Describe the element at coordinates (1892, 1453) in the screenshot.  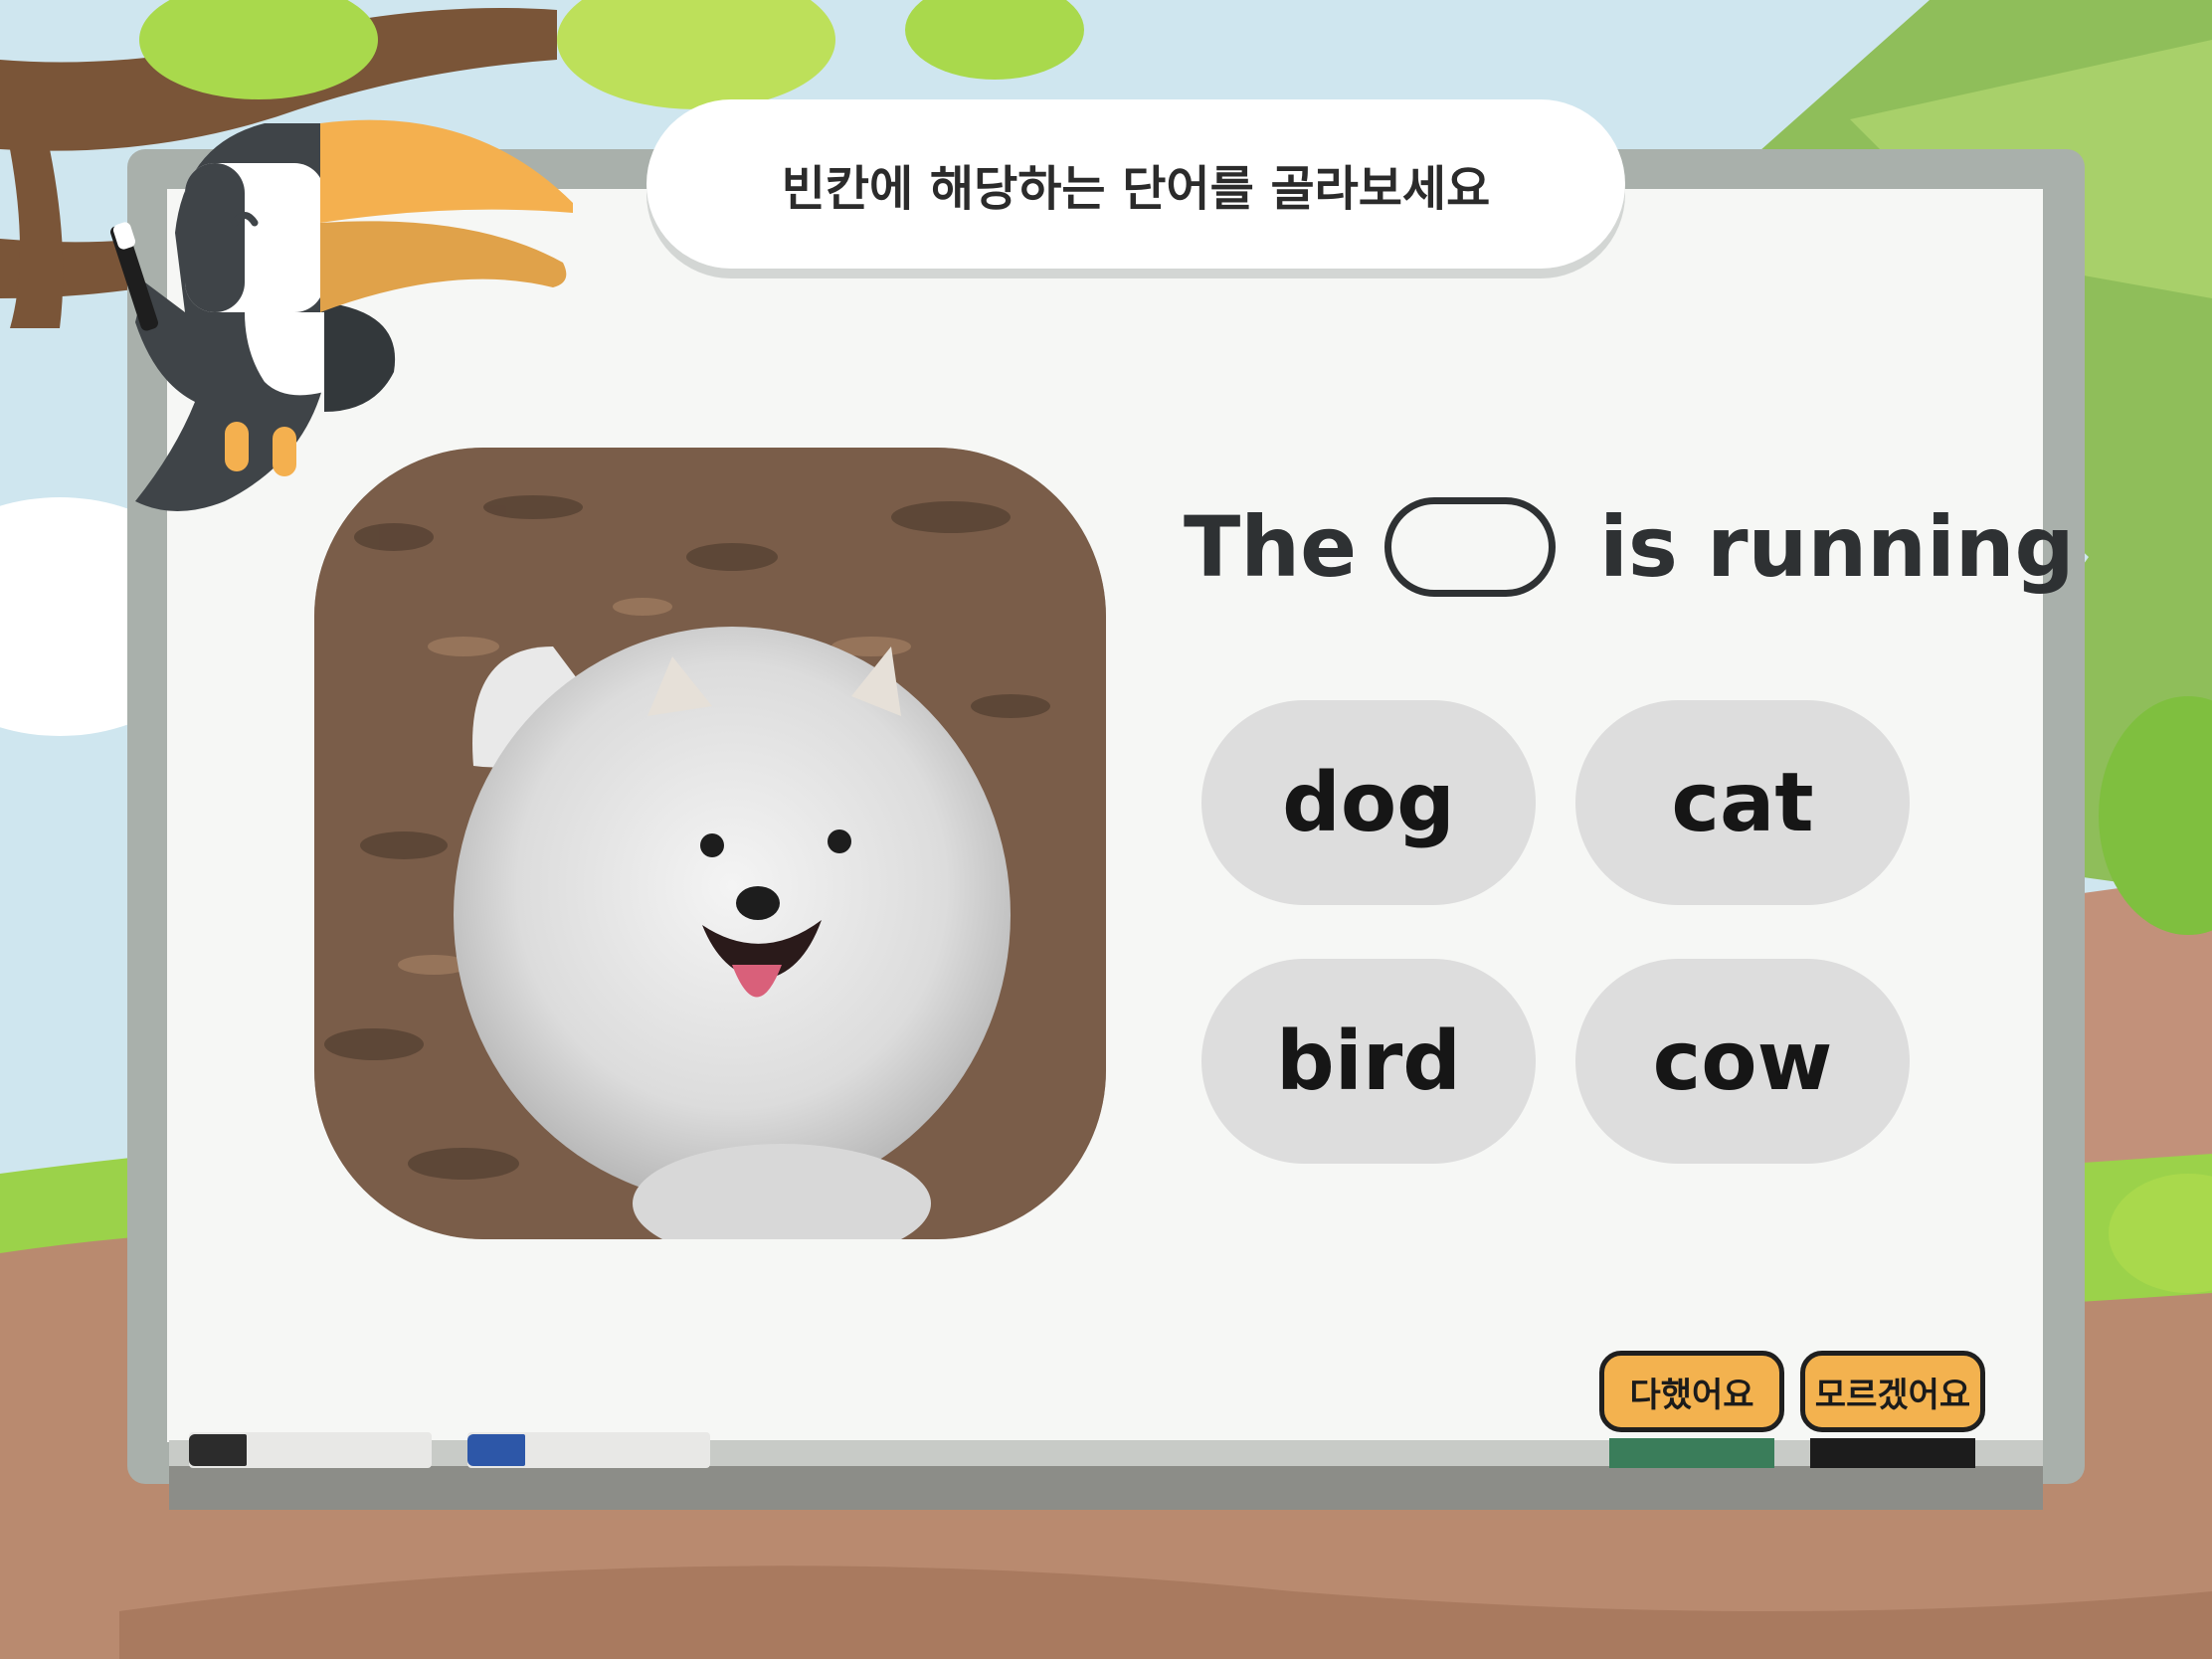
I see `black-eraser-icon` at that location.